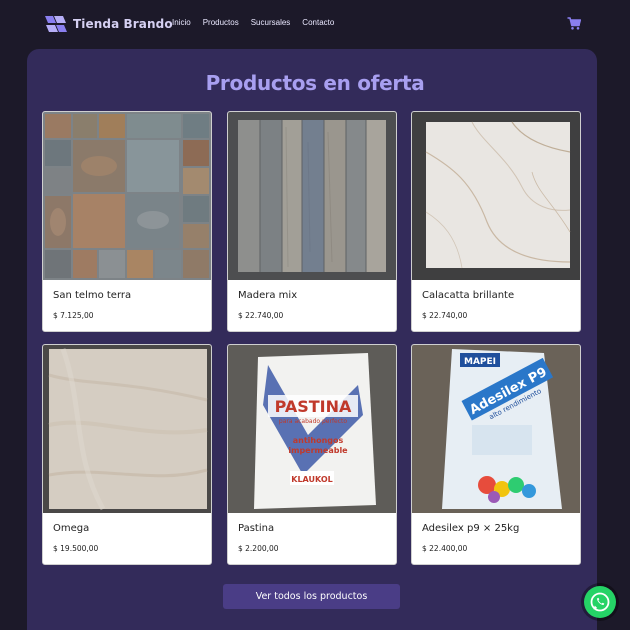  Describe the element at coordinates (268, 295) in the screenshot. I see `product-name: Madera mix` at that location.